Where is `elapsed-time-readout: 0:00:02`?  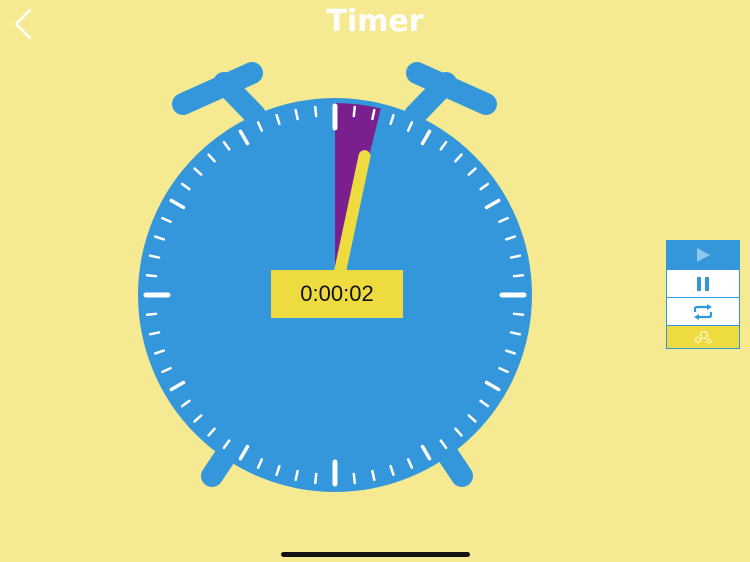
elapsed-time-readout: 0:00:02 is located at coordinates (337, 294).